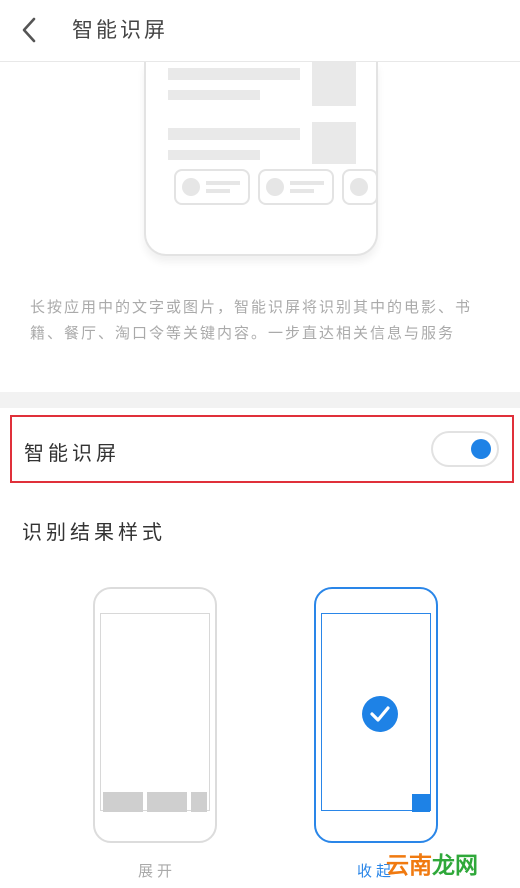 This screenshot has width=520, height=888. Describe the element at coordinates (262, 449) in the screenshot. I see `smart-screen-toggle-row: 智能识屏` at that location.